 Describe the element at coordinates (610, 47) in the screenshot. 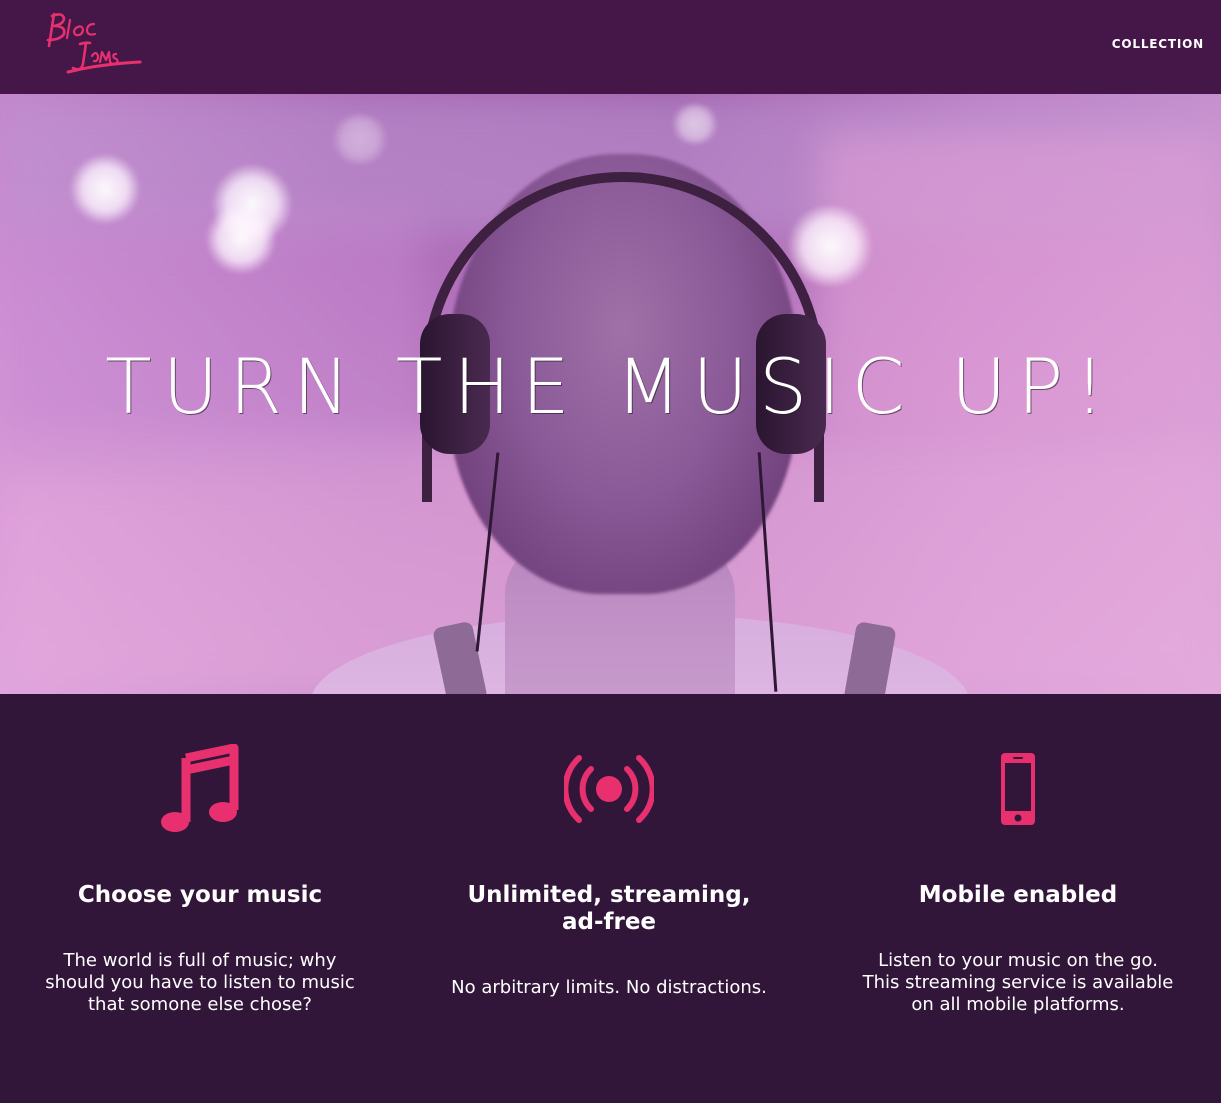

I see `navbar: Bloc Jams COLLECTION` at that location.